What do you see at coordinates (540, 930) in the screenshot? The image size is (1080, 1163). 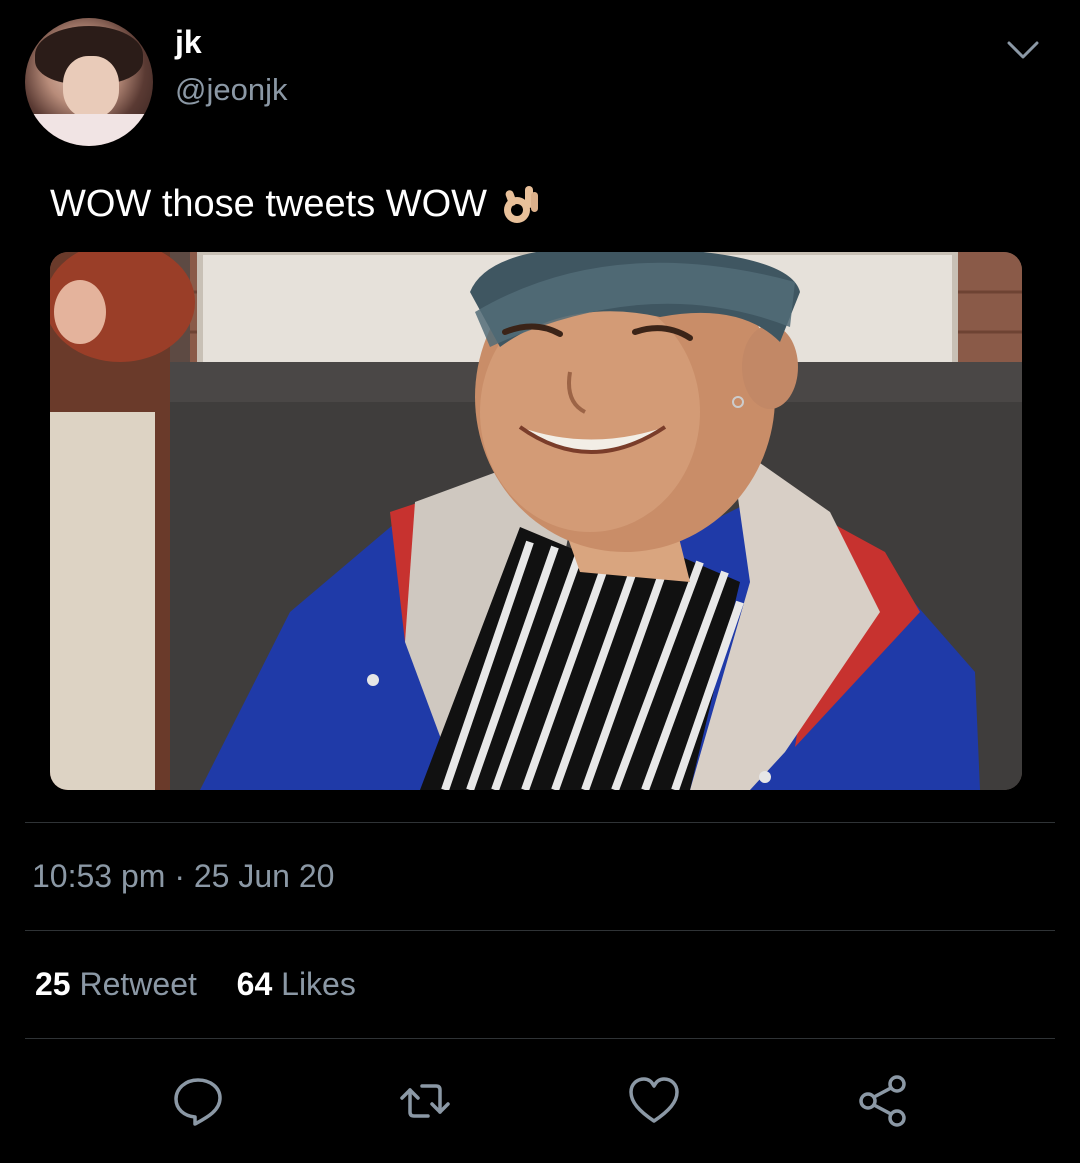 I see `divider-middle` at bounding box center [540, 930].